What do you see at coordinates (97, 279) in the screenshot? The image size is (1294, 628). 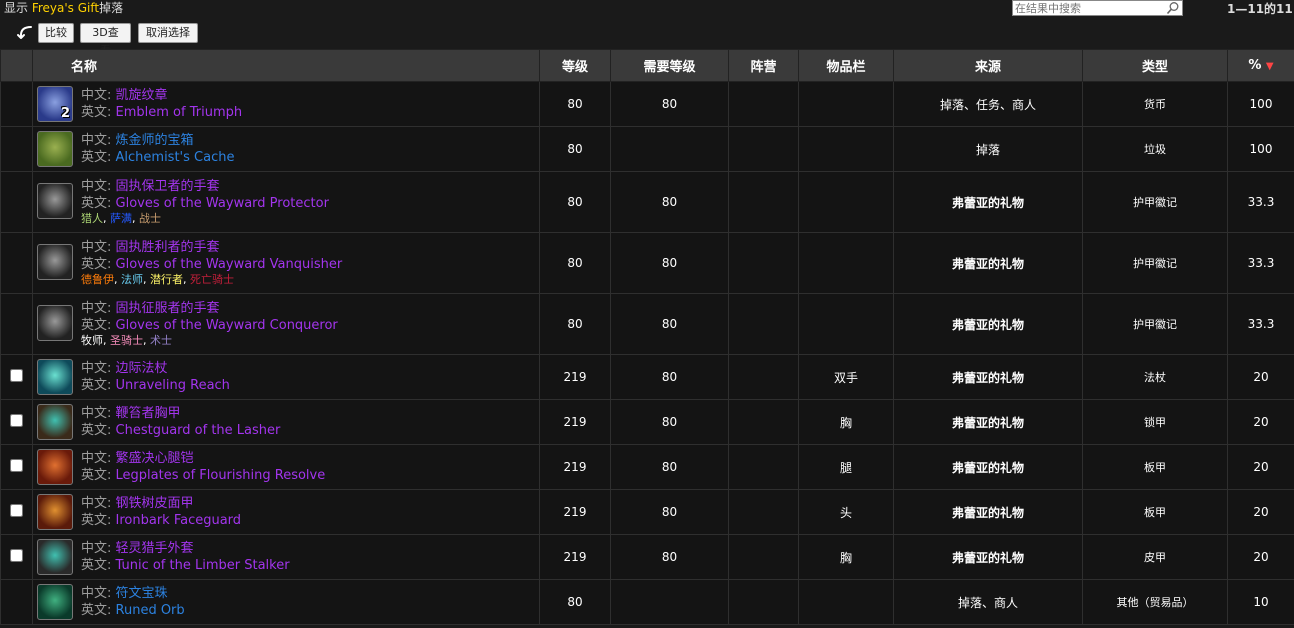 I see `class-link: 德鲁伊` at bounding box center [97, 279].